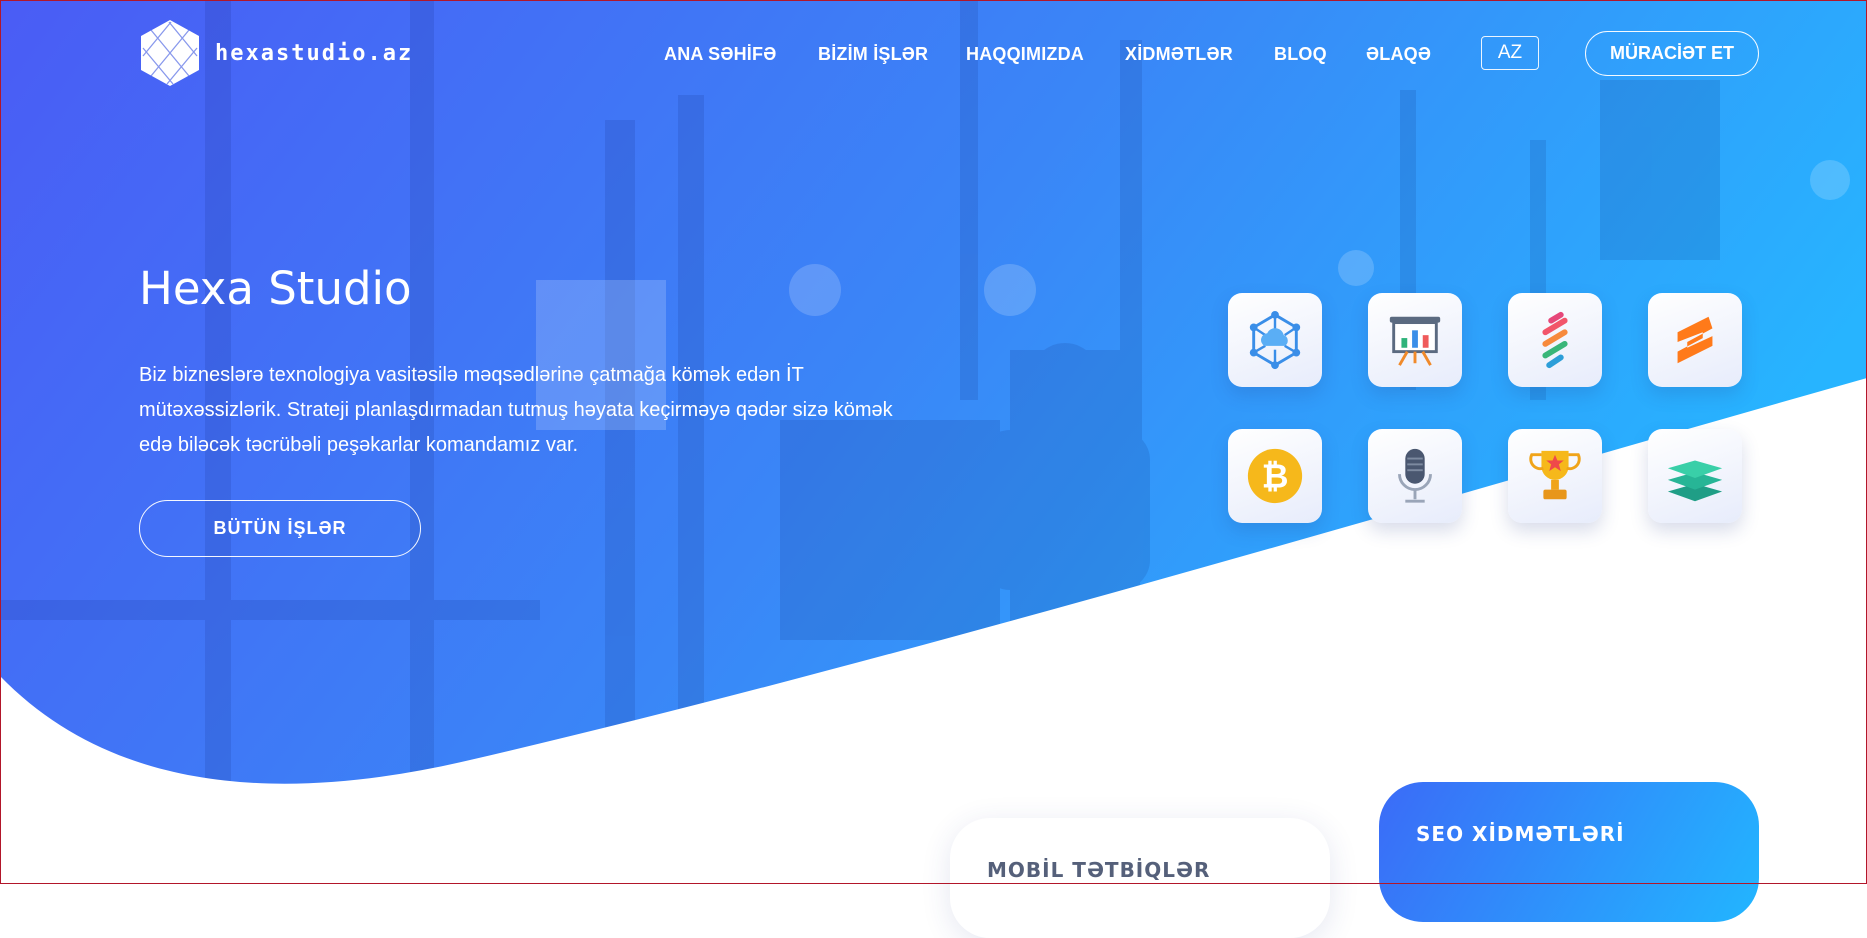 The width and height of the screenshot is (1867, 938). I want to click on nav-home: ANA SƏHİFƏ, so click(720, 54).